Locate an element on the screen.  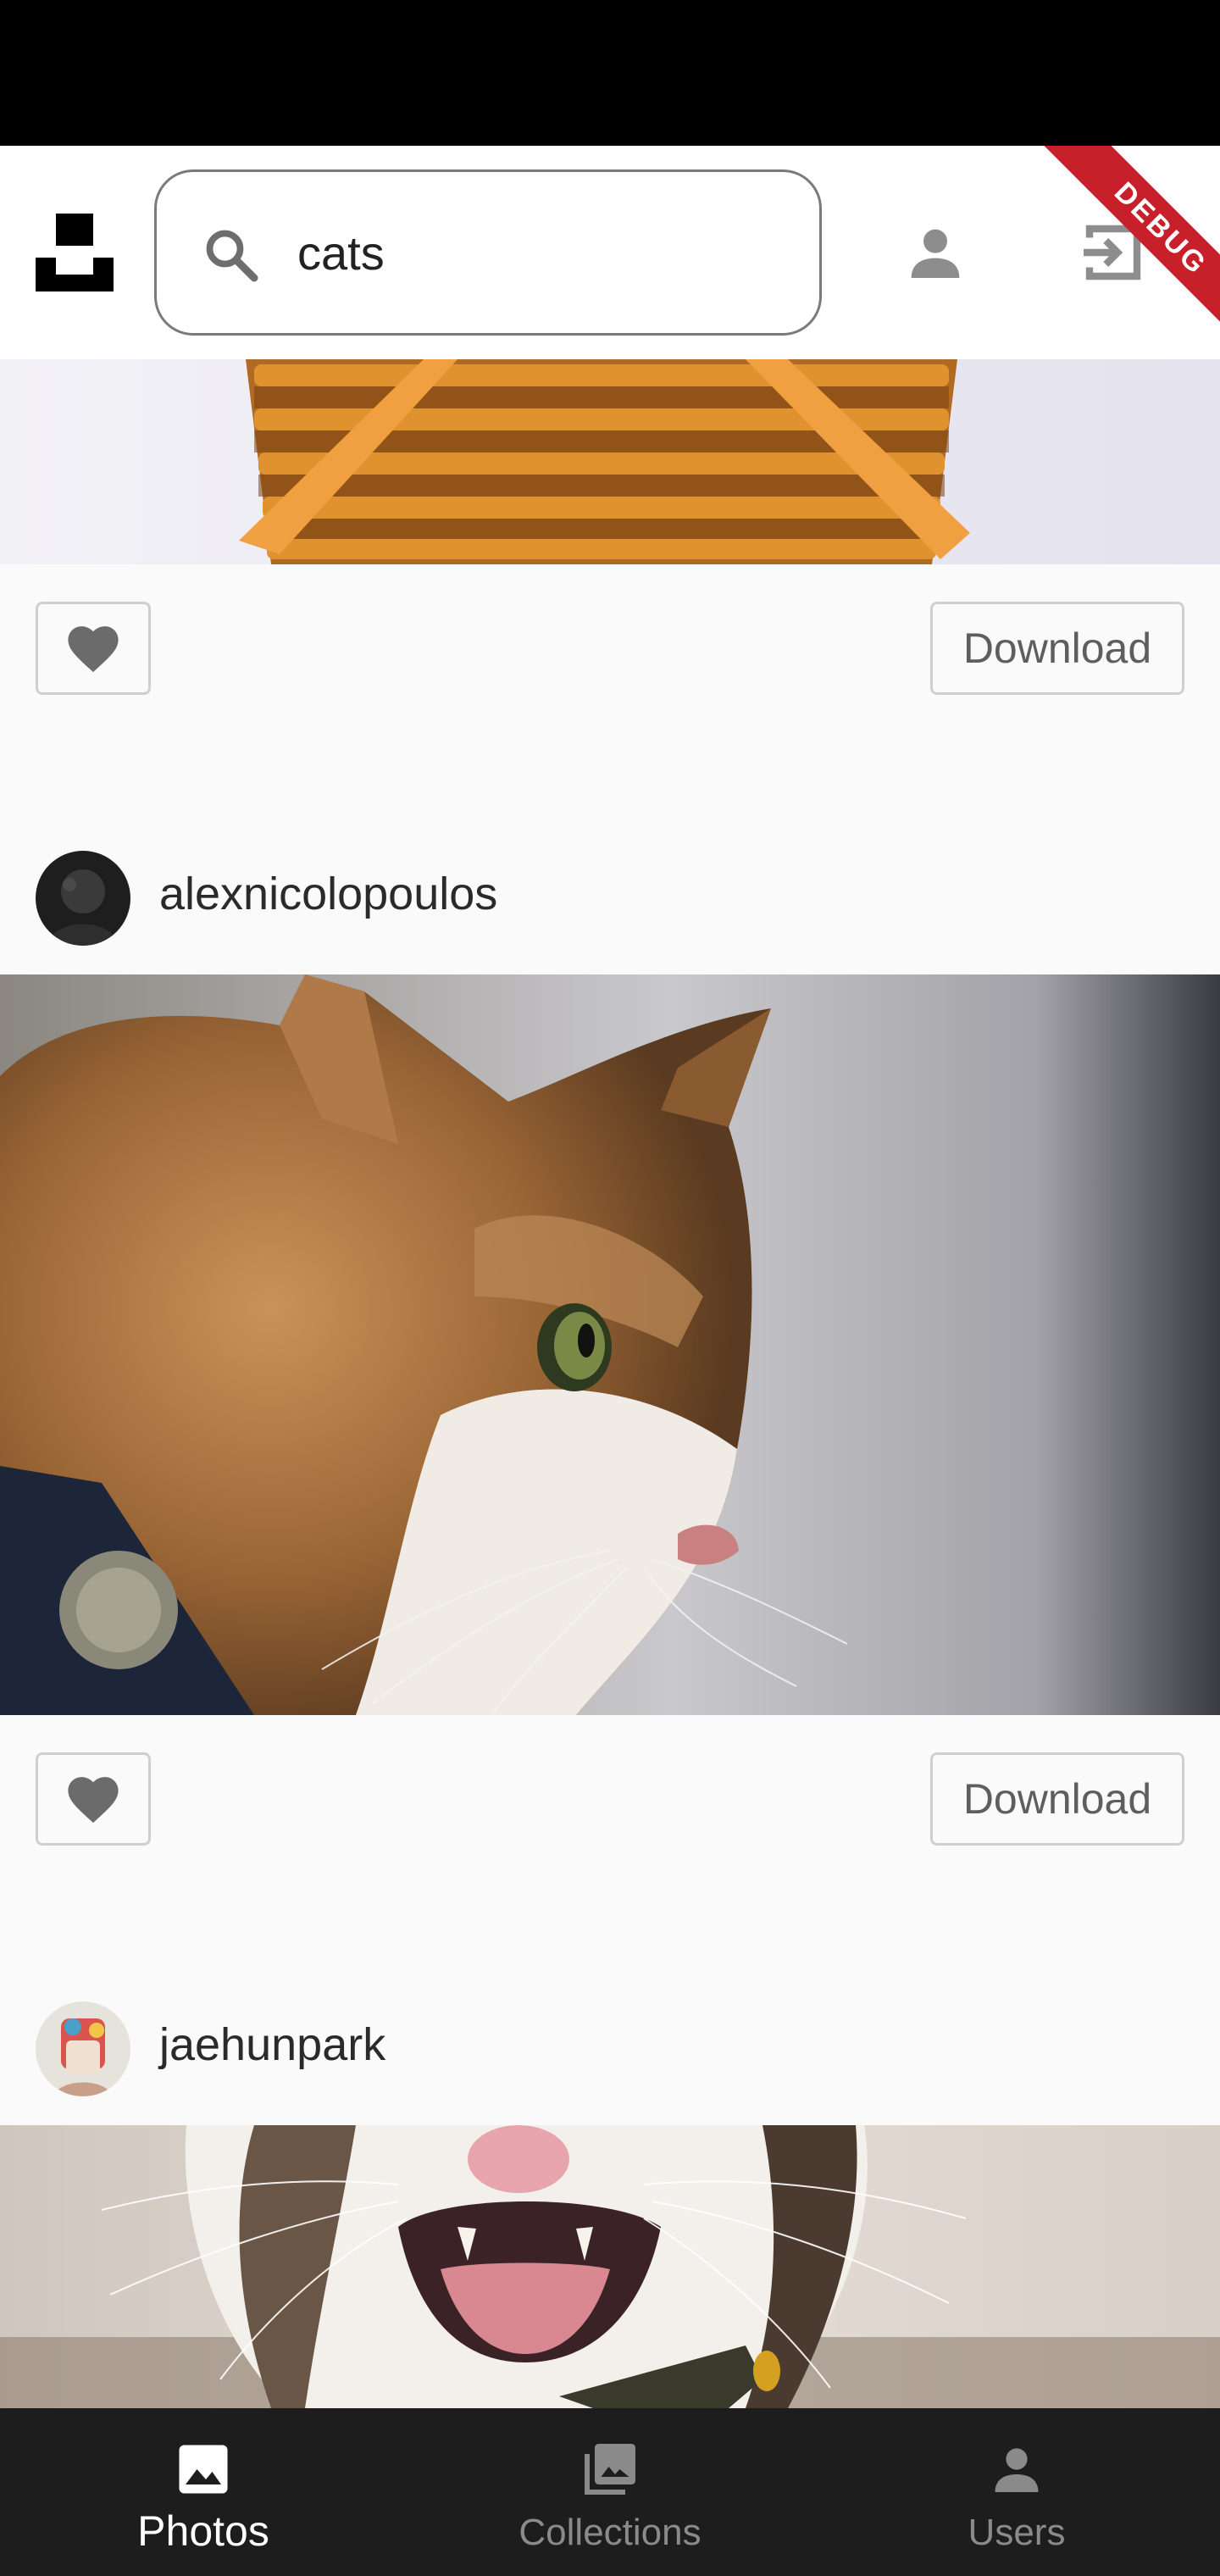
collections-icon is located at coordinates (610, 2469).